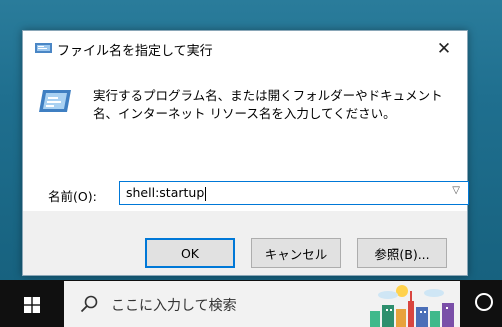 The image size is (502, 327). What do you see at coordinates (412, 306) in the screenshot?
I see `search-highlight-illustration` at bounding box center [412, 306].